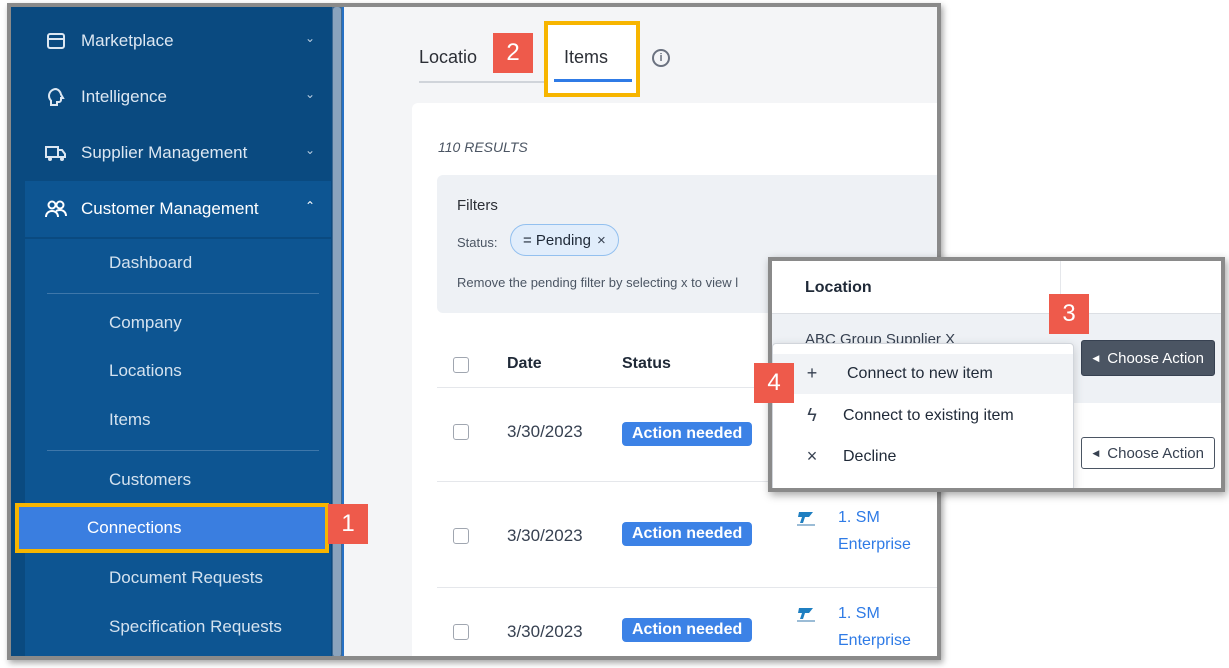  What do you see at coordinates (170, 208) in the screenshot?
I see `nav-group-label: Customer Management` at bounding box center [170, 208].